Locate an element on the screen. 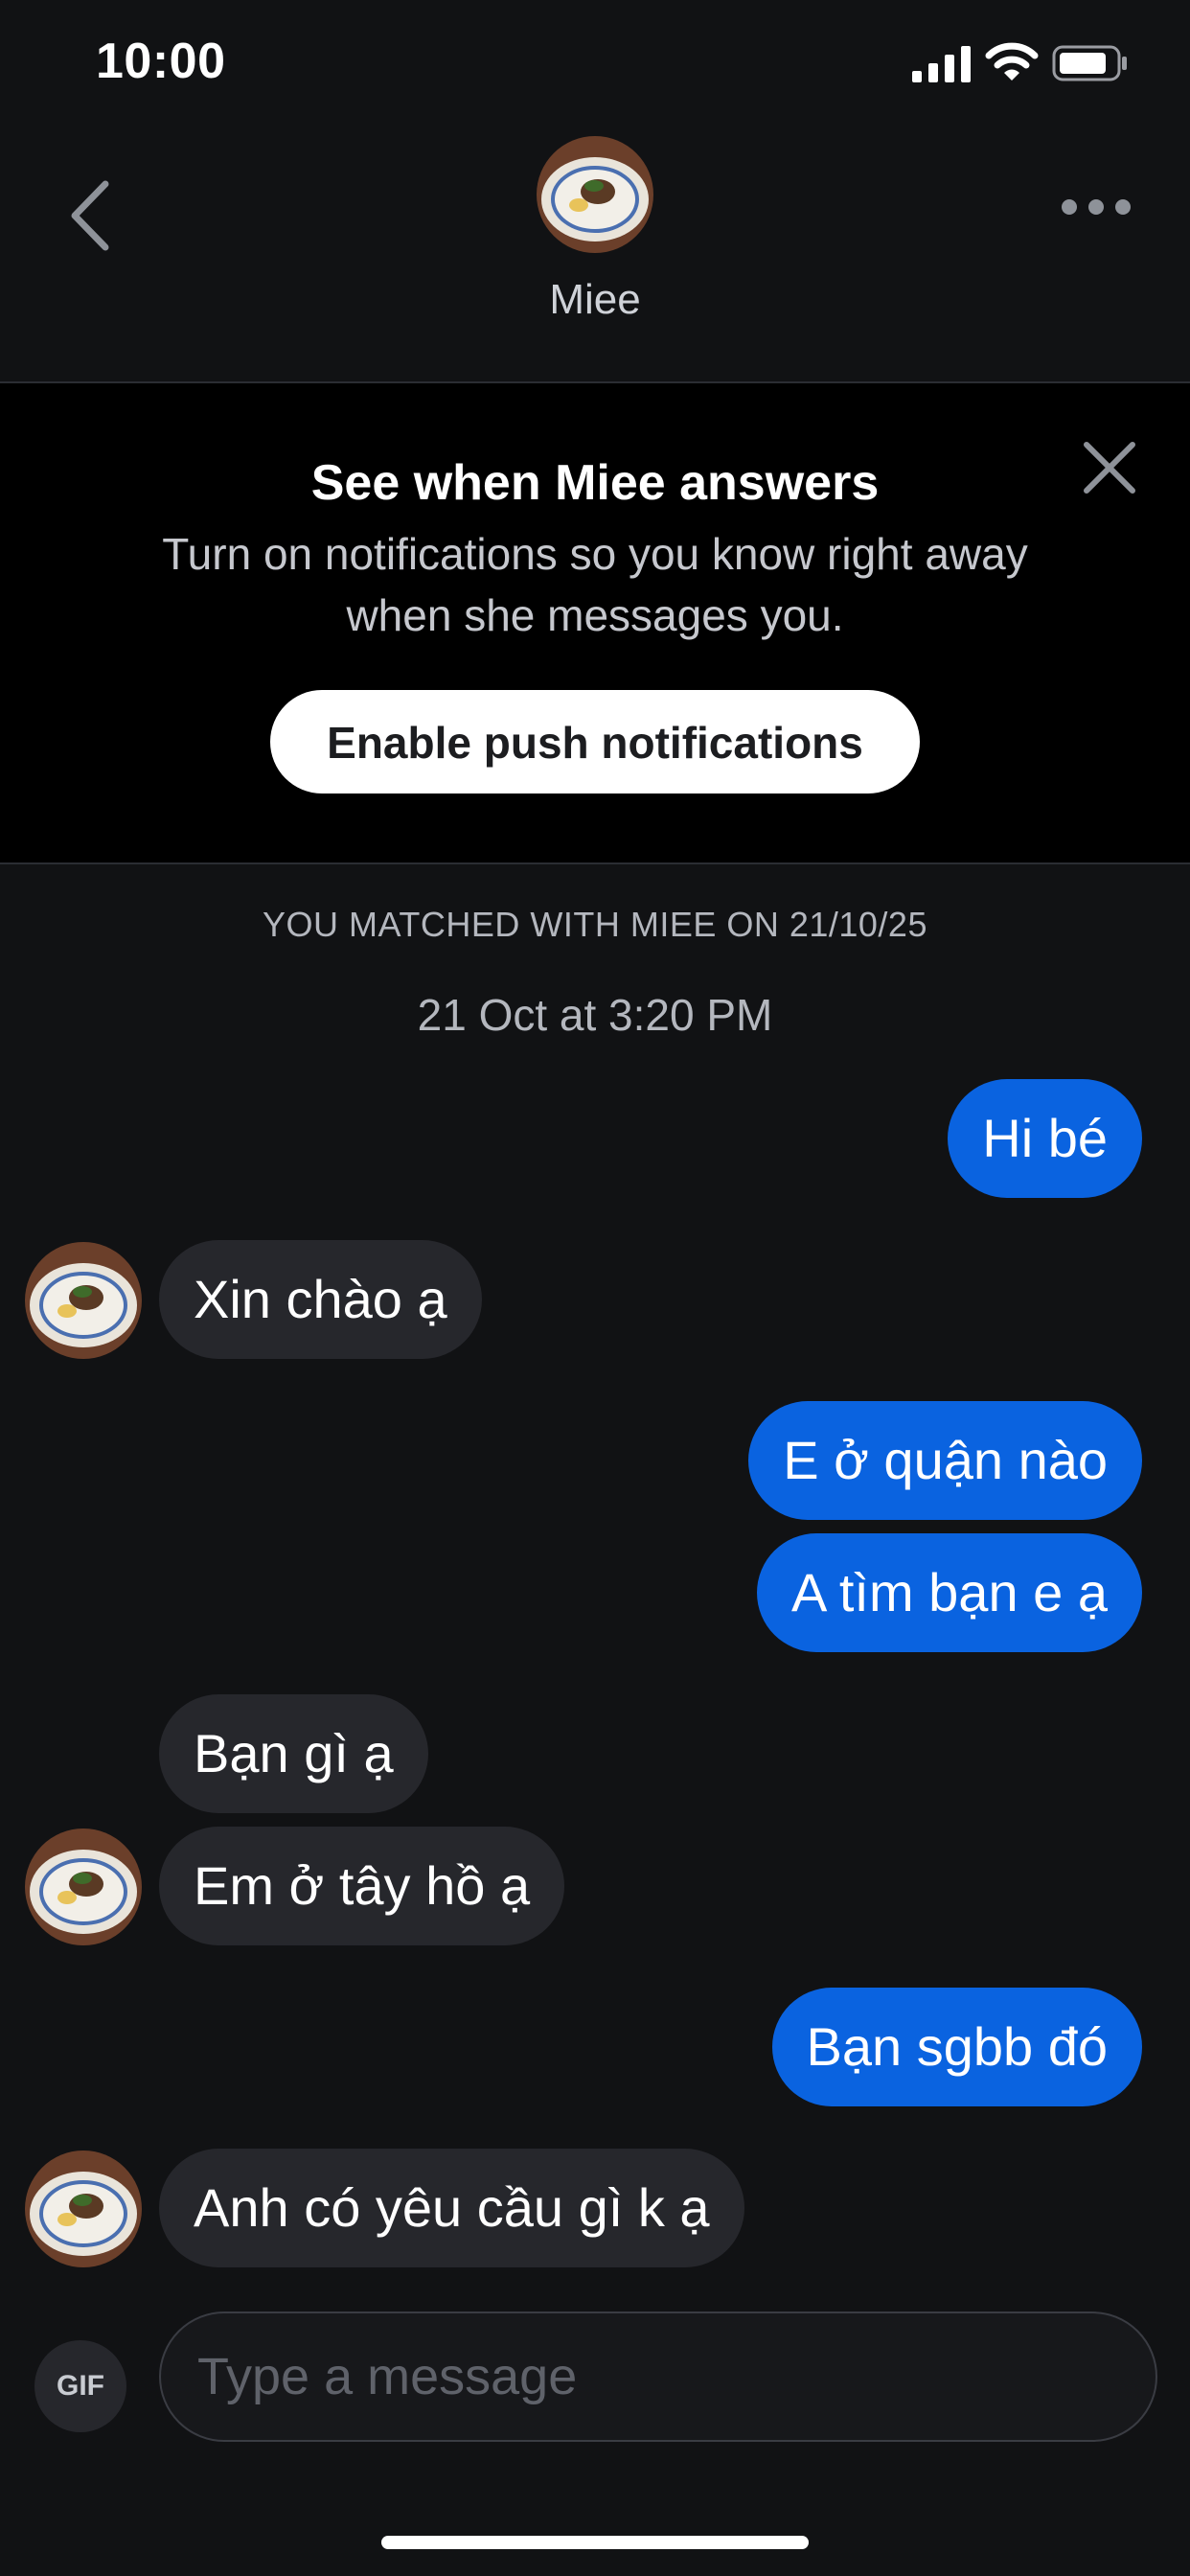 The height and width of the screenshot is (2576, 1190). status-bar: 10:00 is located at coordinates (595, 63).